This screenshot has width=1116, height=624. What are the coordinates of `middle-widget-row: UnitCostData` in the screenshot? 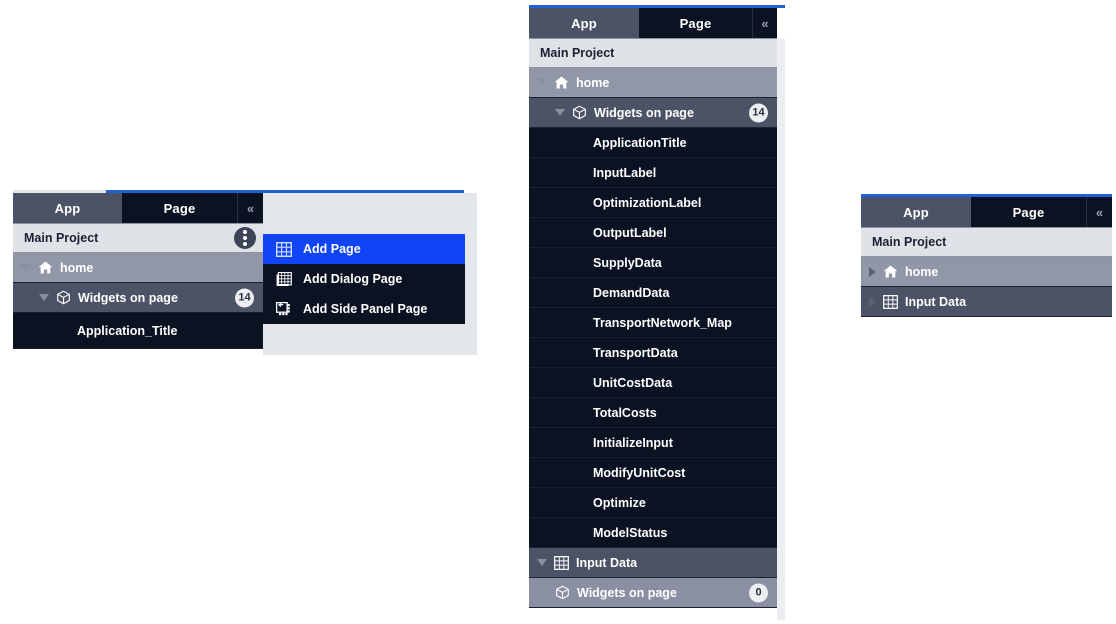 It's located at (653, 383).